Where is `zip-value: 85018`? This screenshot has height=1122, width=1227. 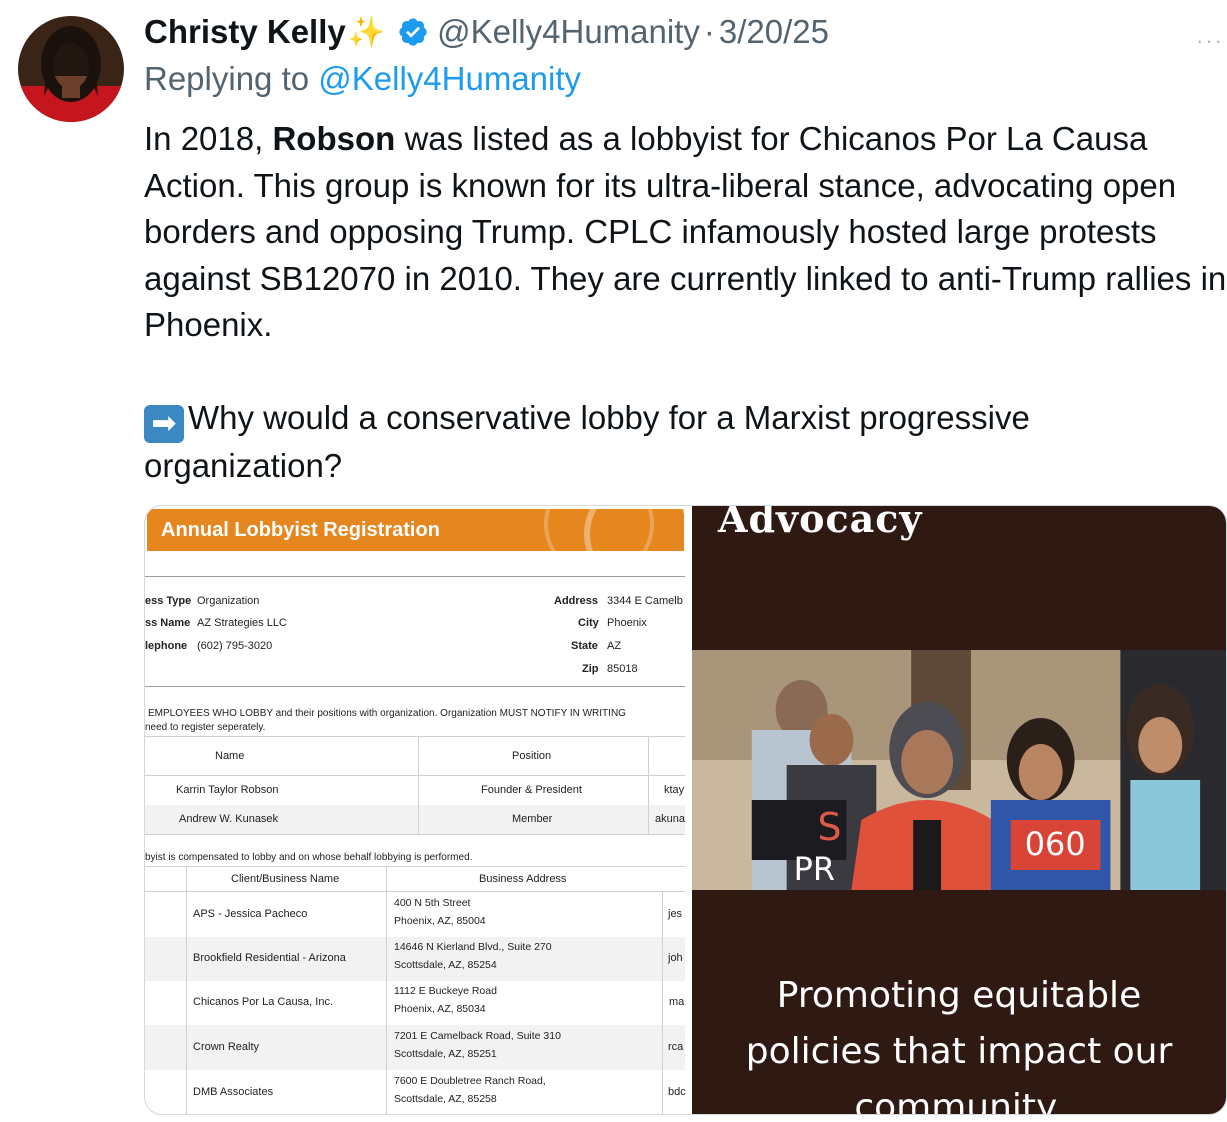
zip-value: 85018 is located at coordinates (622, 669).